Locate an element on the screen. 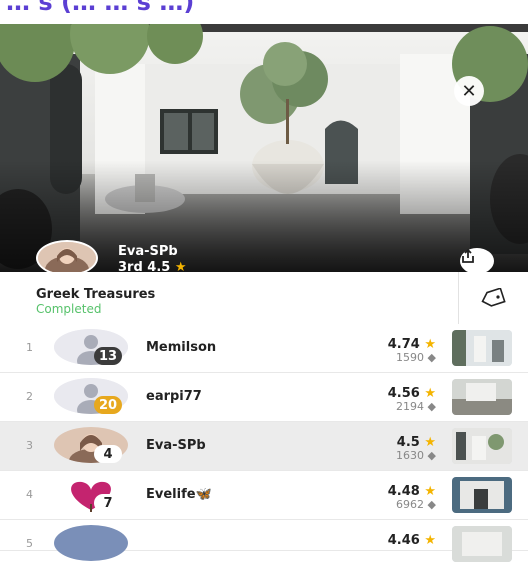  close-button: ✕ is located at coordinates (469, 91).